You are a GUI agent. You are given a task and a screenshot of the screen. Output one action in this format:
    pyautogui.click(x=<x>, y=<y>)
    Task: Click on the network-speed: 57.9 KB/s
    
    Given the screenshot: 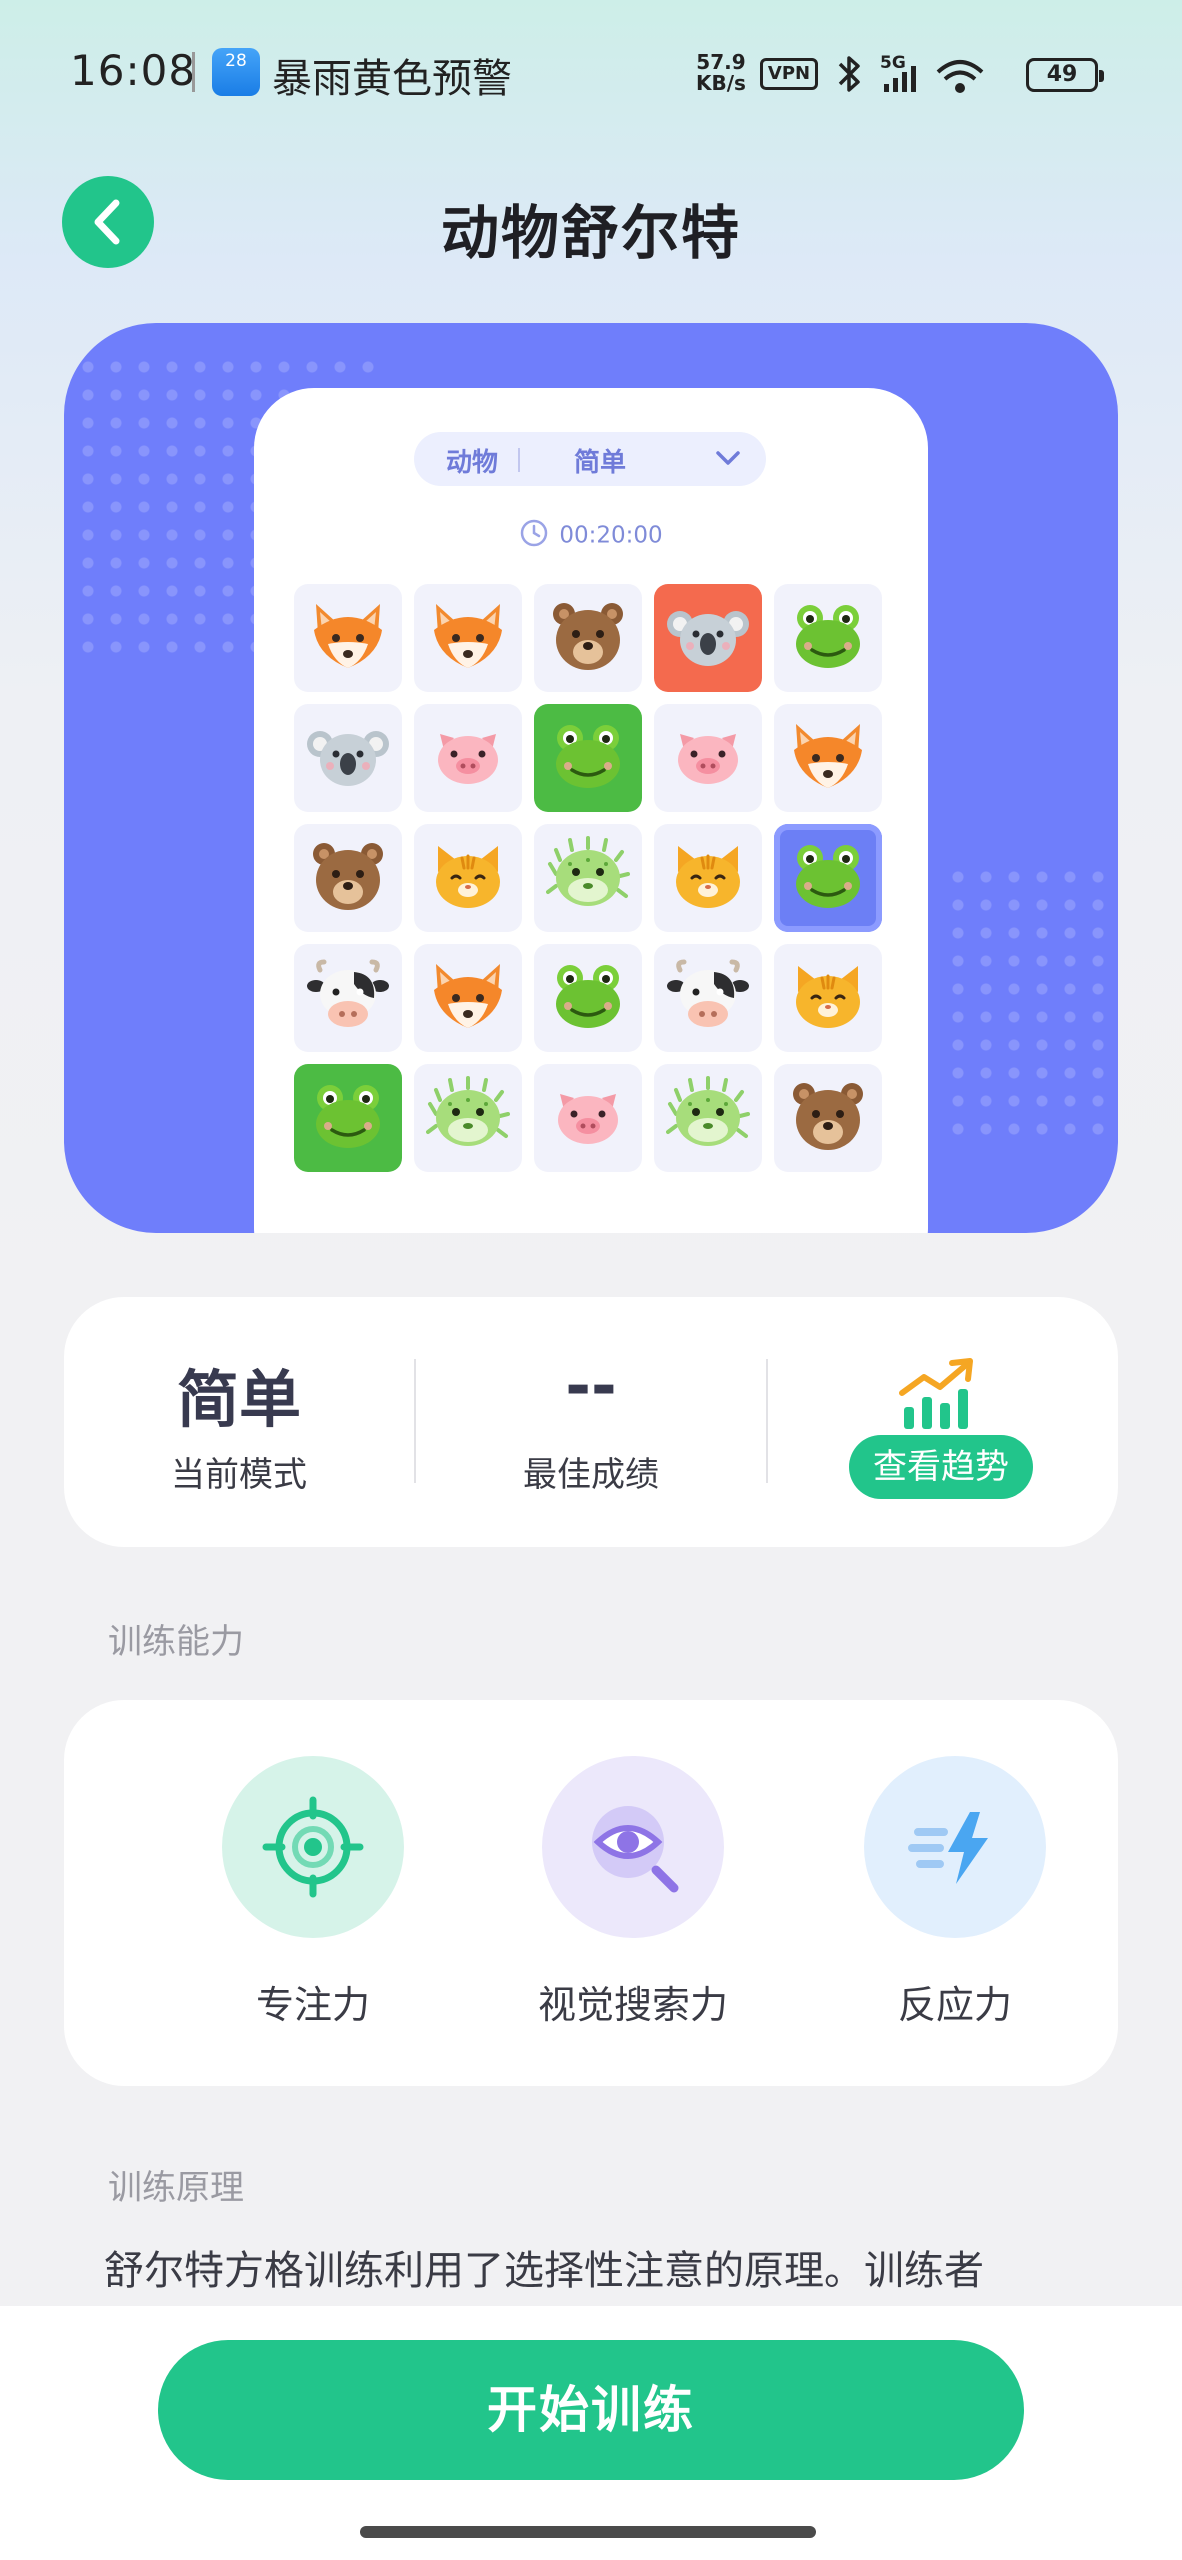 What is the action you would take?
    pyautogui.click(x=721, y=73)
    